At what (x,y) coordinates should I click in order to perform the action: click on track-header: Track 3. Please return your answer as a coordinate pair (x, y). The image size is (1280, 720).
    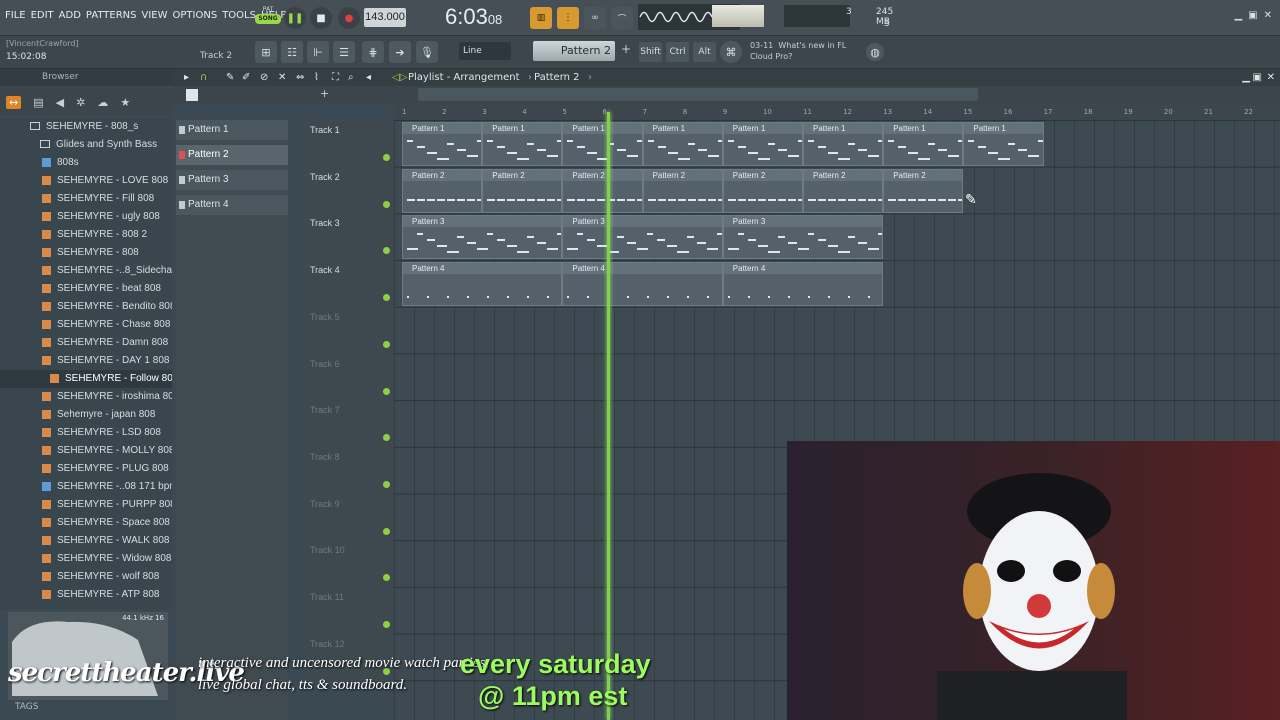
    Looking at the image, I should click on (350, 237).